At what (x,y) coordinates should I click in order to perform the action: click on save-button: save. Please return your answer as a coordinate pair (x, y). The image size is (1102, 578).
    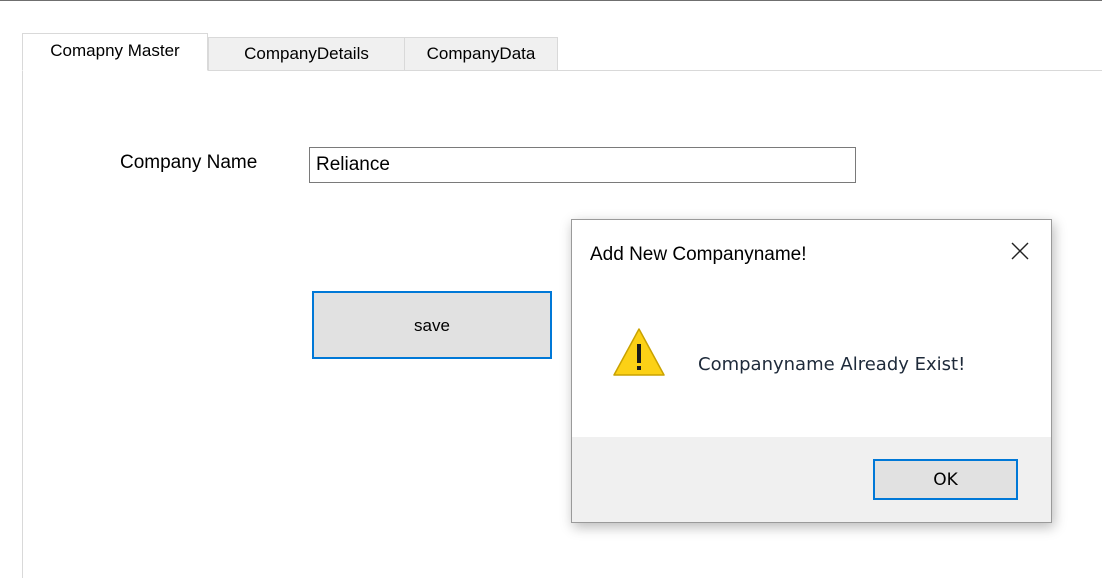
    Looking at the image, I should click on (432, 325).